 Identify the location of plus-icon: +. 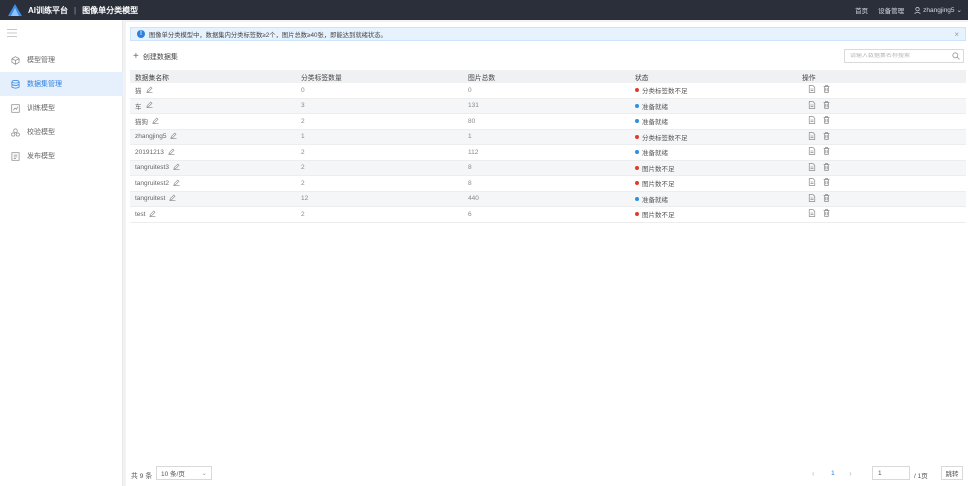
(136, 56).